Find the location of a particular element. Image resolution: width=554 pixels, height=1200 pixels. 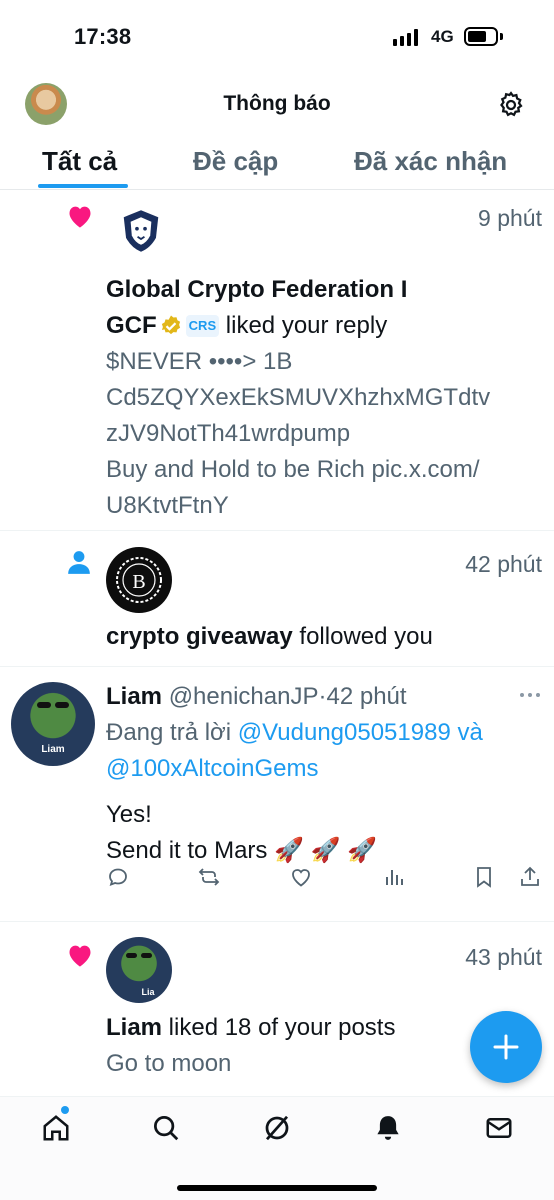

reply-and-text: và is located at coordinates (466, 732).